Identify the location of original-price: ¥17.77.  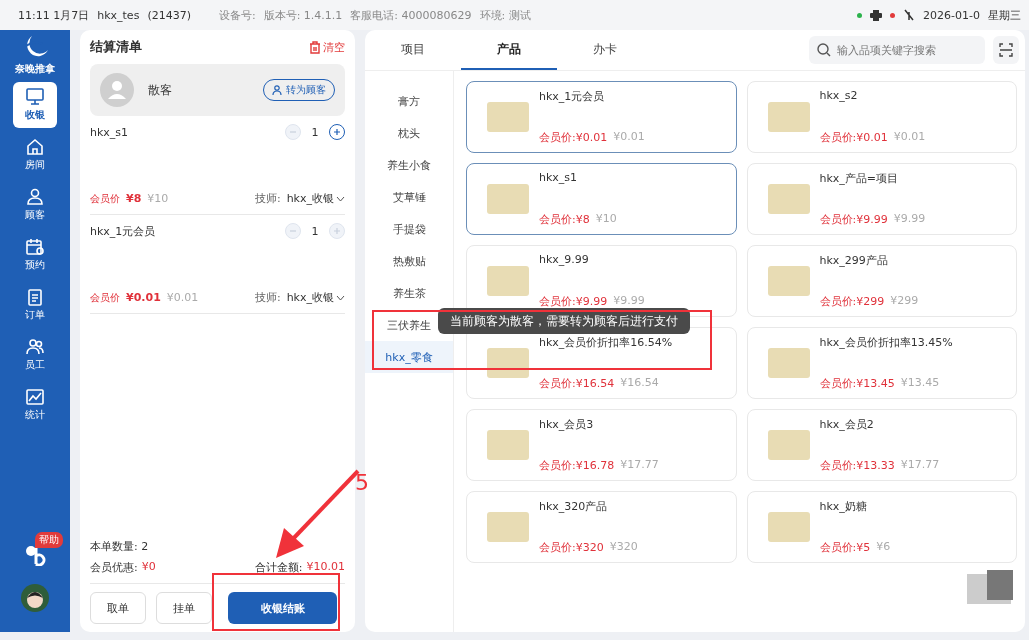
(639, 465).